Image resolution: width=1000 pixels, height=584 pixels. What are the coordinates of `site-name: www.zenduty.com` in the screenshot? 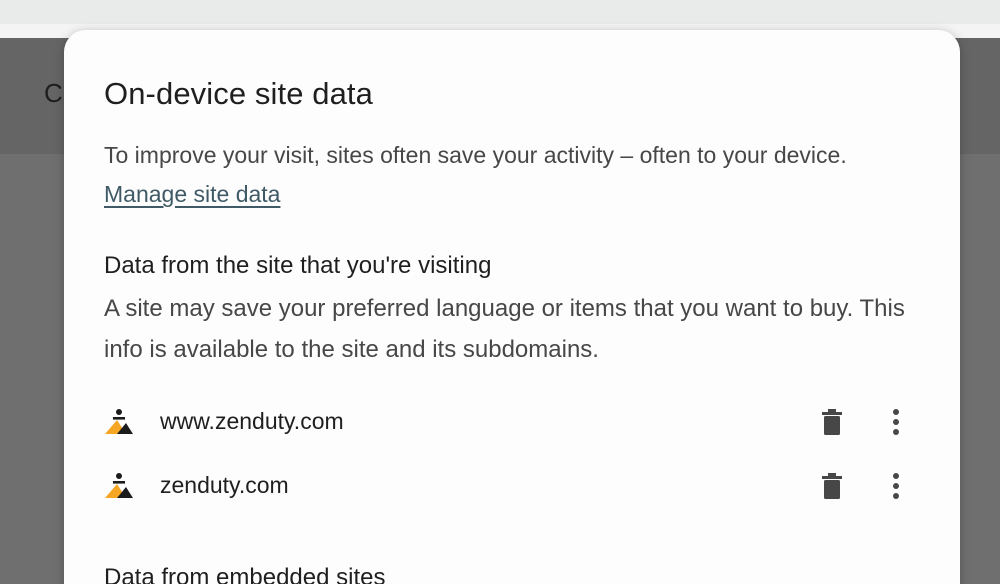 It's located at (252, 421).